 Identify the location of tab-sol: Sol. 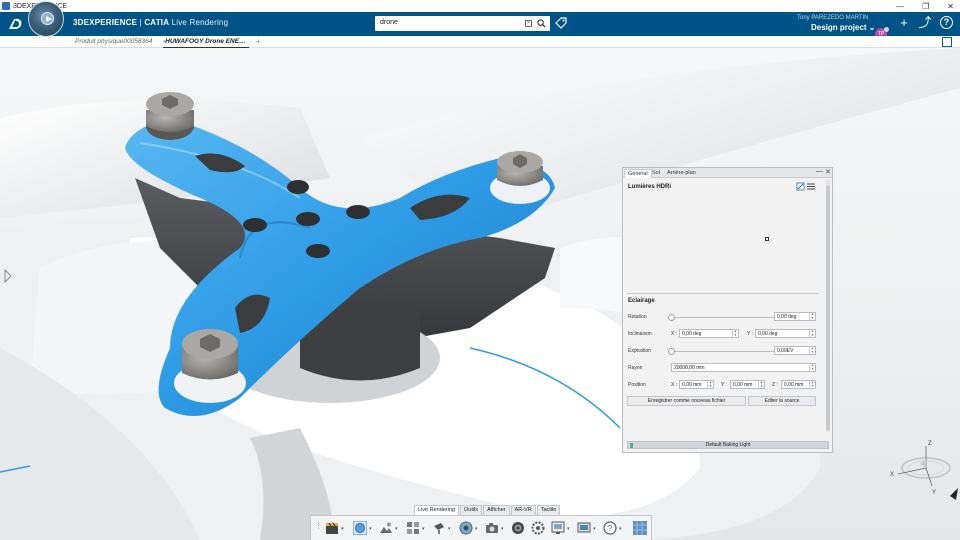
(656, 173).